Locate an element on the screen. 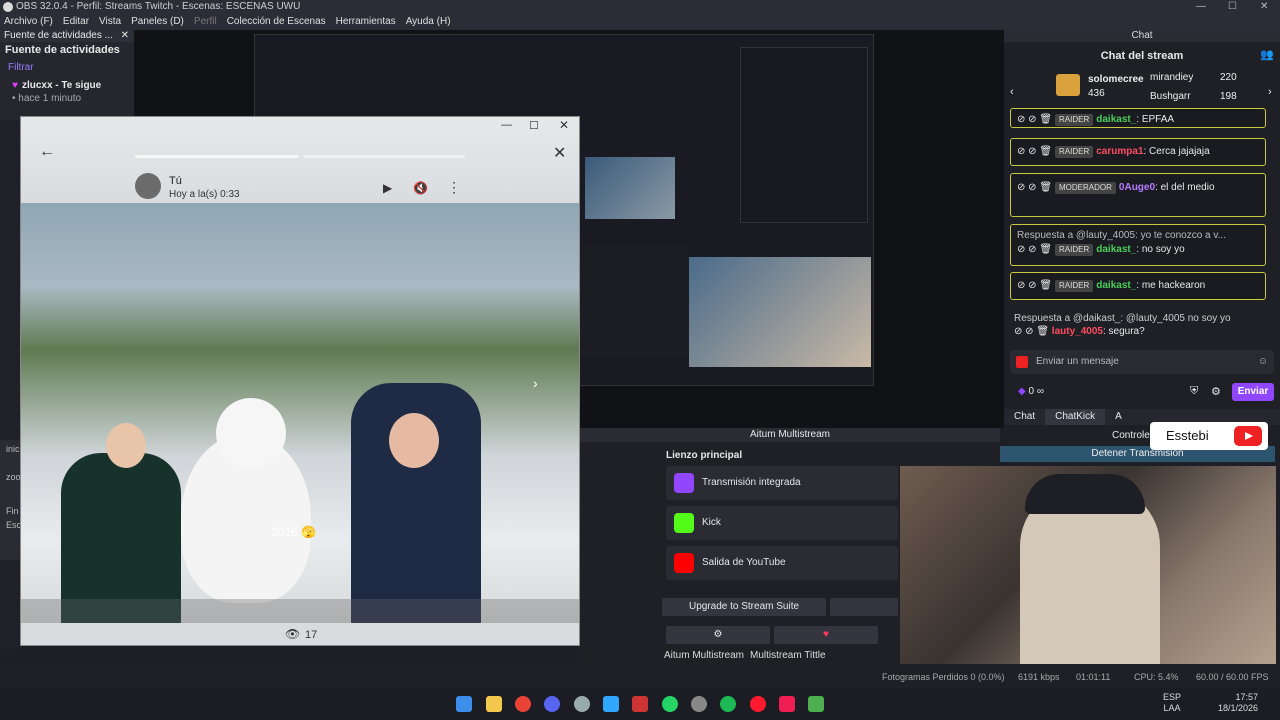  menu-perfil: Perfil is located at coordinates (205, 22).